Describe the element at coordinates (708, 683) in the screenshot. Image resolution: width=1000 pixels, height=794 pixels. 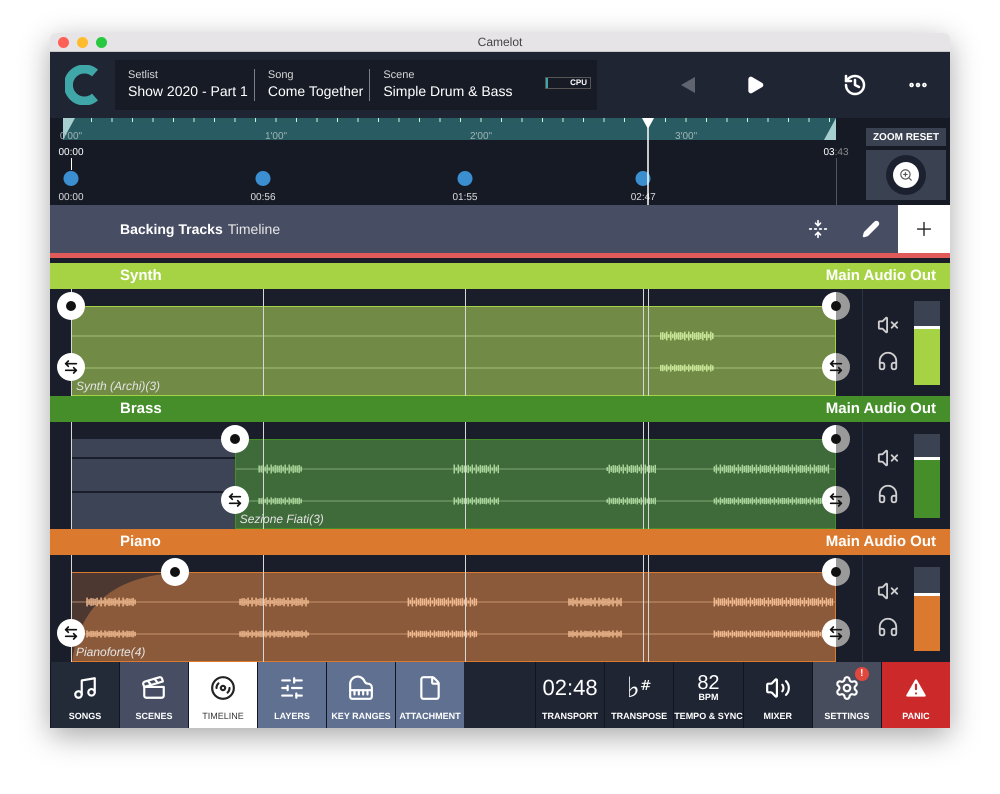
I see `tempo-value: 82` at that location.